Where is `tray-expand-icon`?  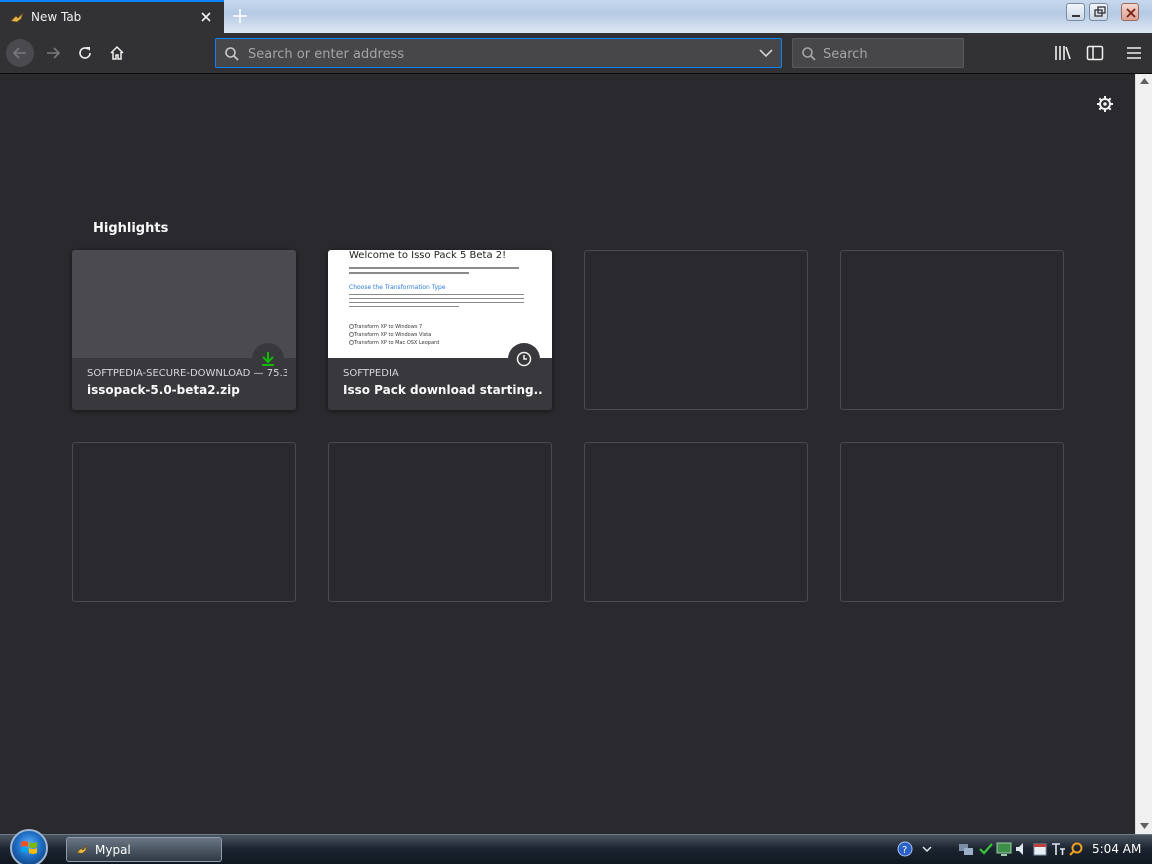
tray-expand-icon is located at coordinates (927, 849).